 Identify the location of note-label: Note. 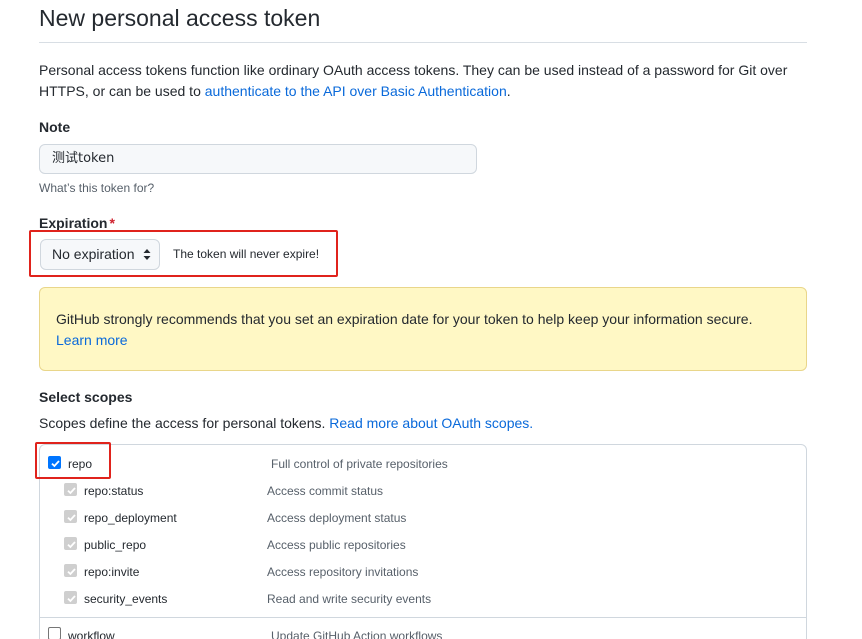
(55, 127).